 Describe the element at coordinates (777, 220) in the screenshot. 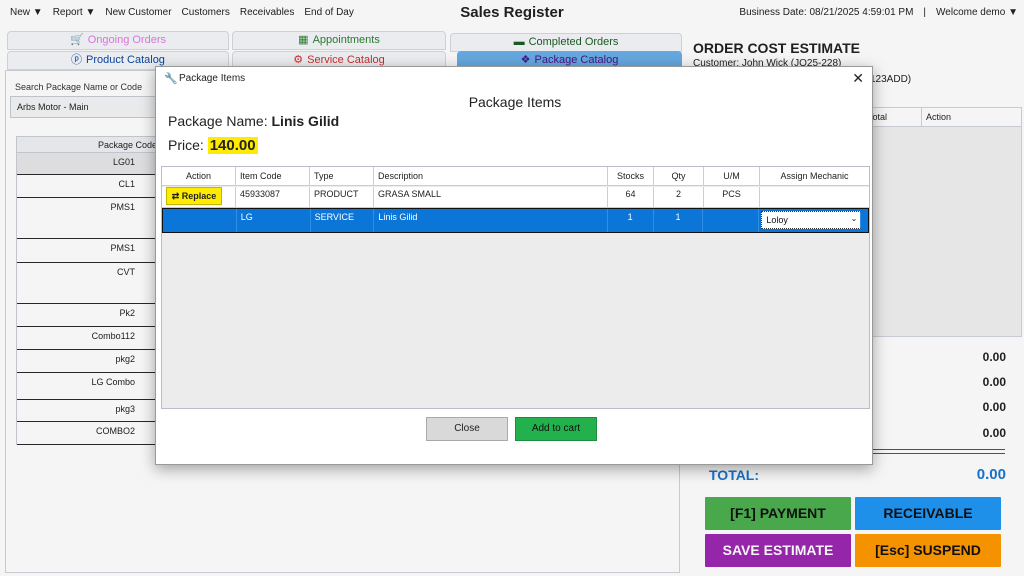

I see `mechanic-select-value: Loloy` at that location.